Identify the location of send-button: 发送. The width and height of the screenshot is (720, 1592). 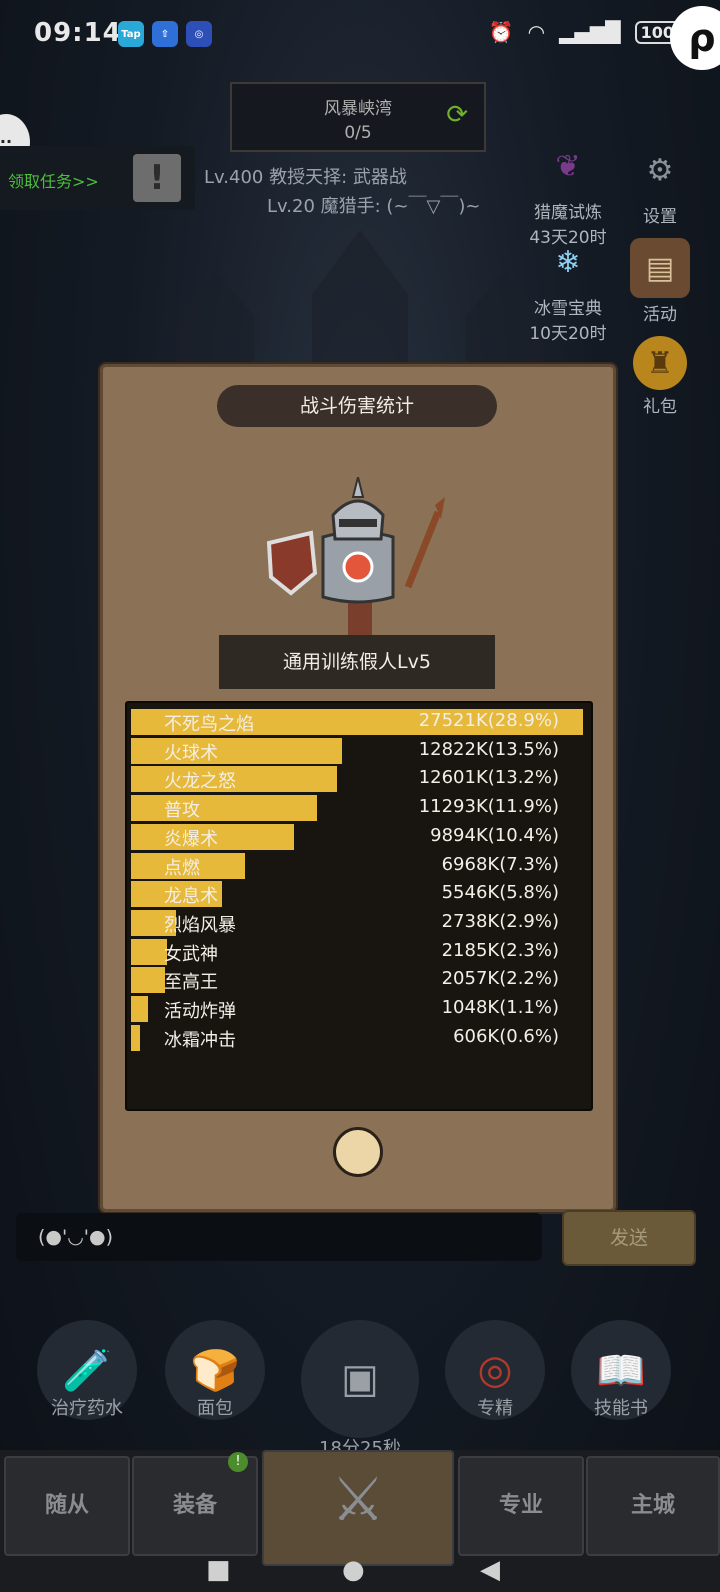
(629, 1238).